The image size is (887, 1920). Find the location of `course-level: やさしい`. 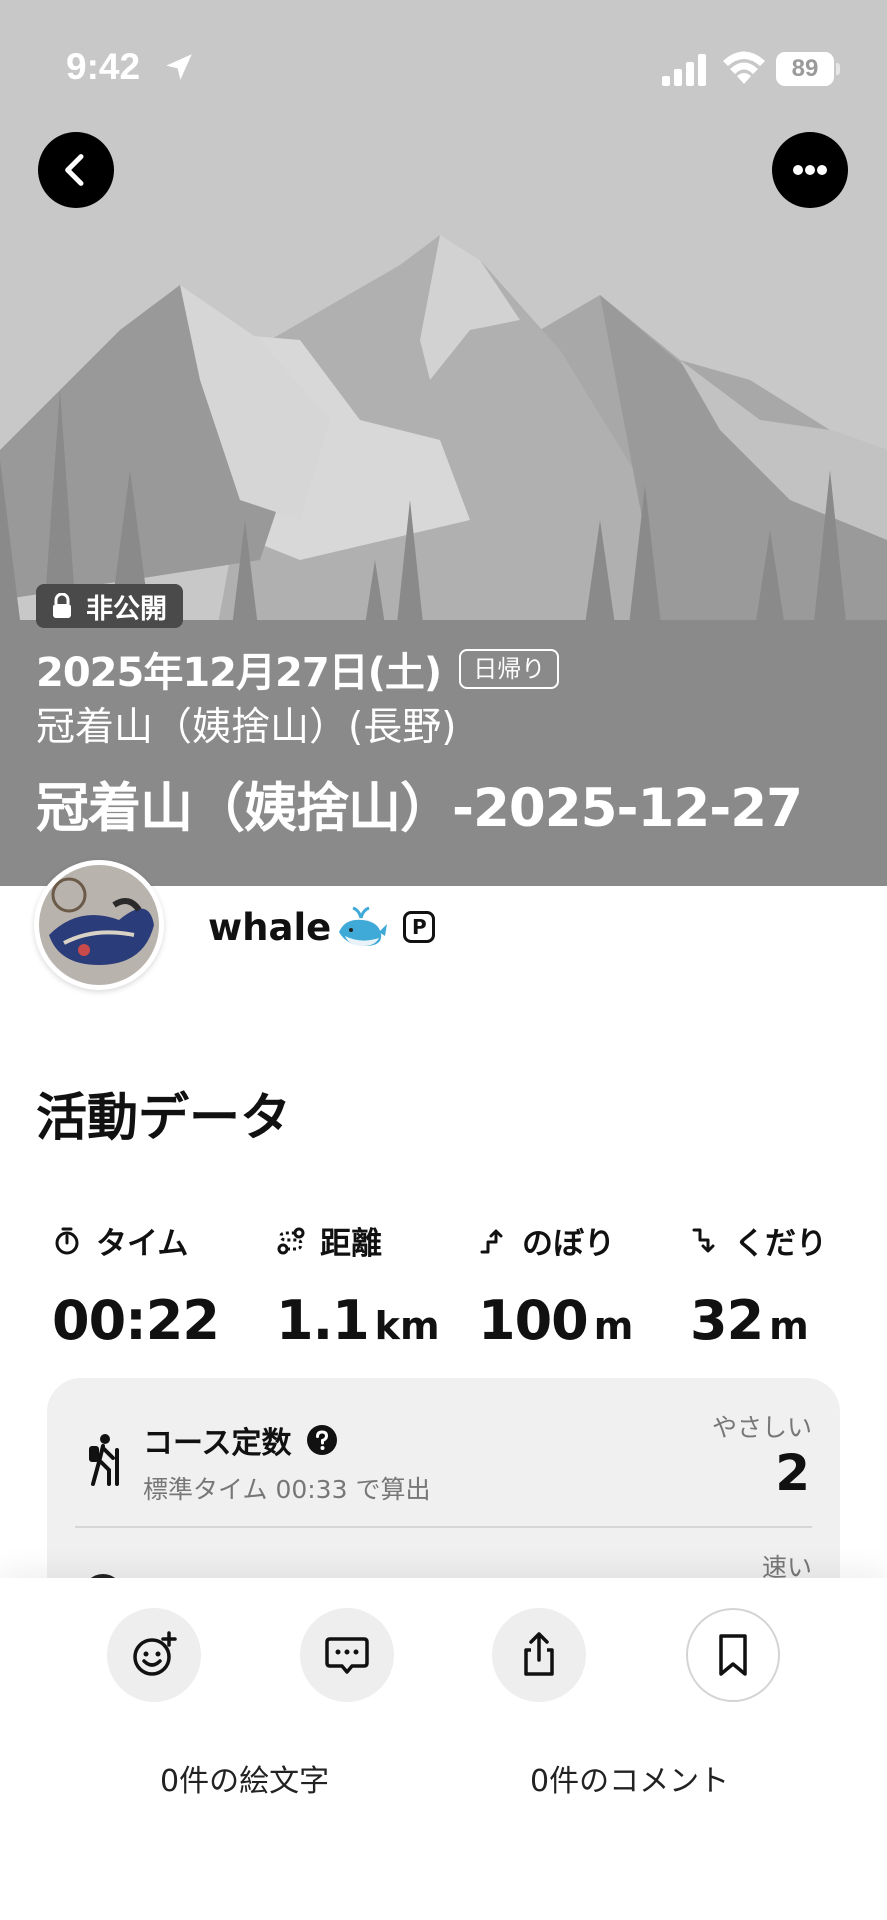

course-level: やさしい is located at coordinates (761, 1427).